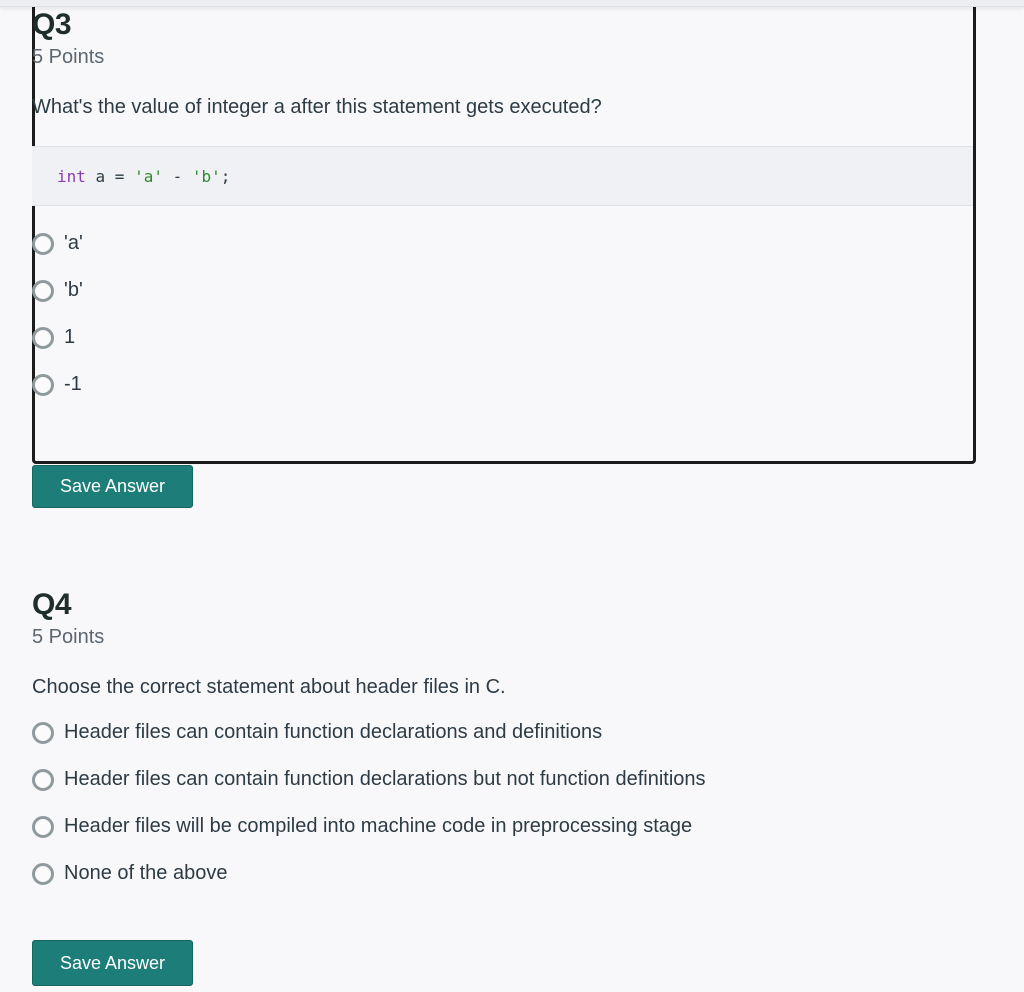 This screenshot has width=1024, height=992. What do you see at coordinates (502, 243) in the screenshot?
I see `answer-option: 'a'` at bounding box center [502, 243].